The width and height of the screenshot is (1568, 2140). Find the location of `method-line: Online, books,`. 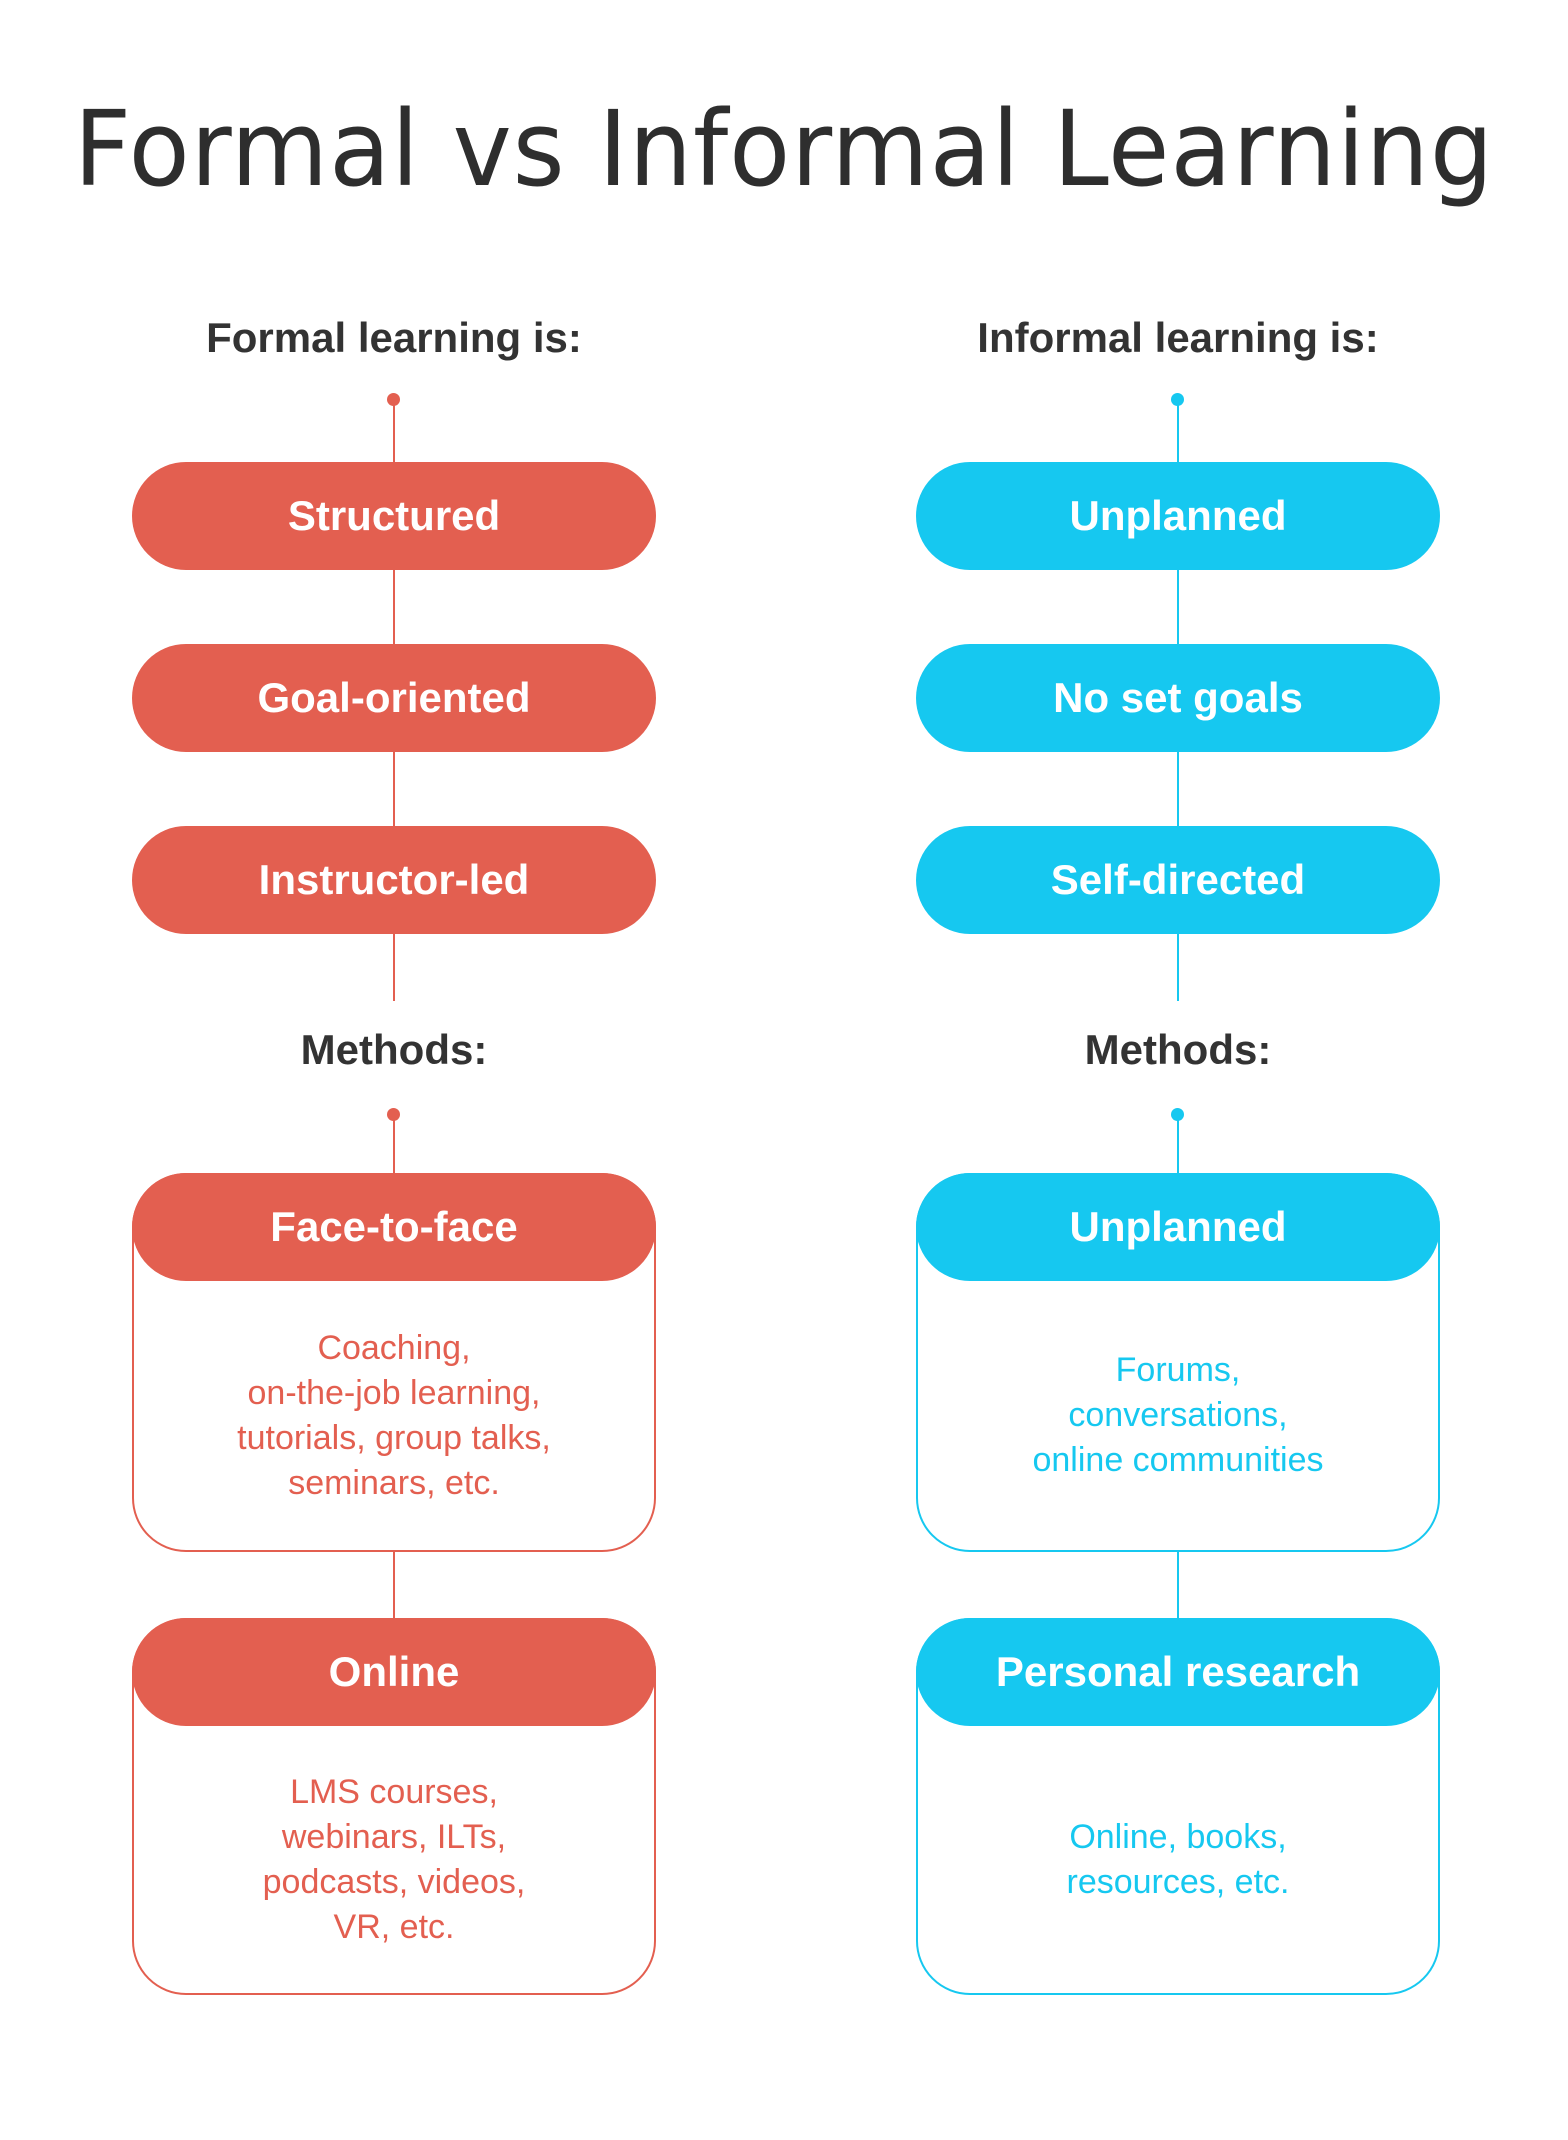

method-line: Online, books, is located at coordinates (1178, 1836).